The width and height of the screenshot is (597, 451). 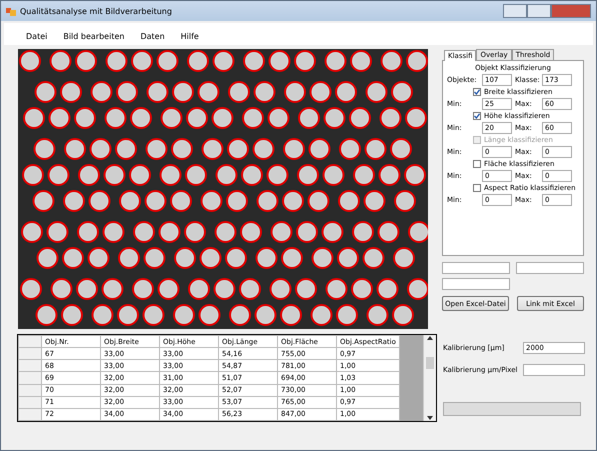 I want to click on maximize-button, so click(x=539, y=11).